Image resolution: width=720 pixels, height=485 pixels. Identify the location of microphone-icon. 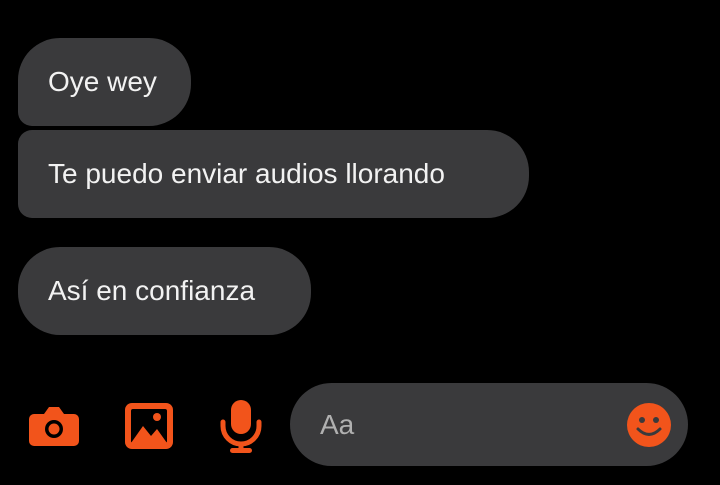
(241, 426).